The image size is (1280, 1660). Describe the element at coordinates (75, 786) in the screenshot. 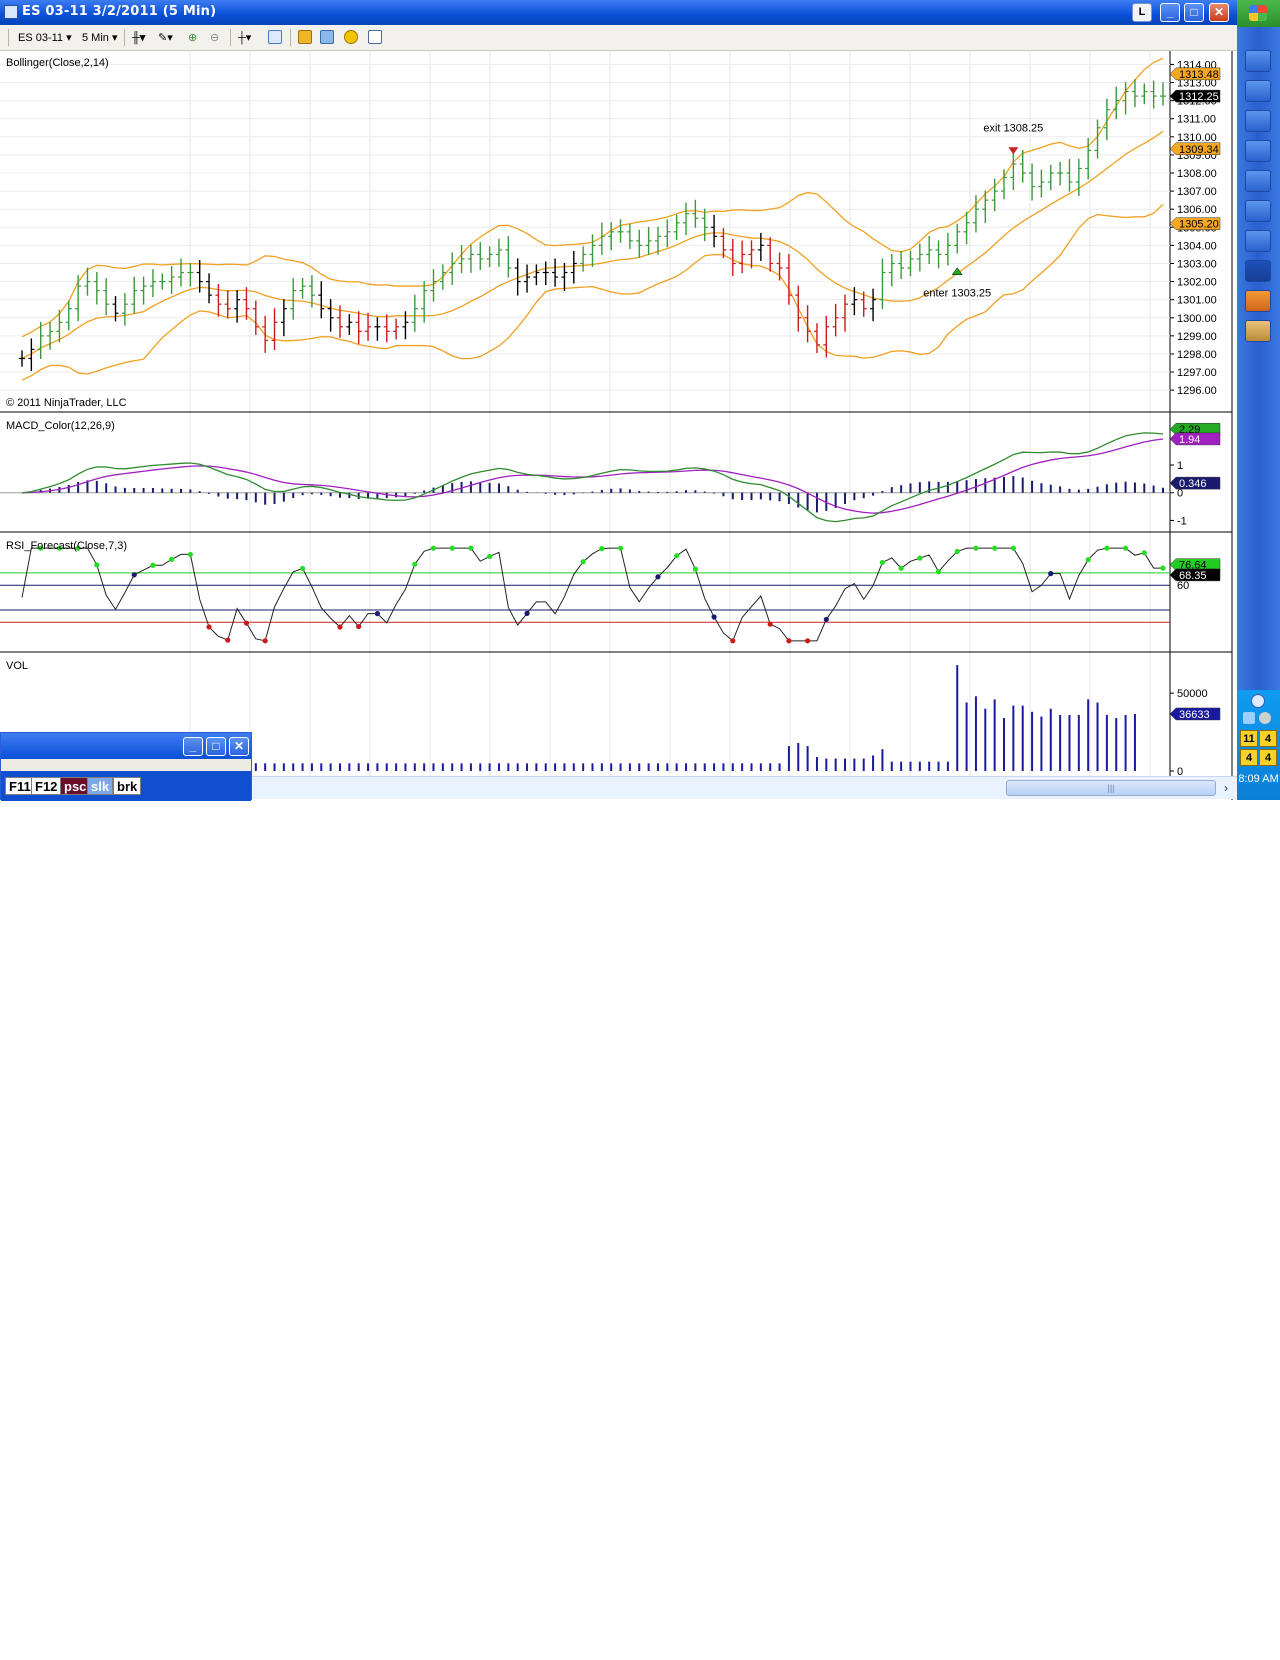

I see `tab-psc: psc` at that location.